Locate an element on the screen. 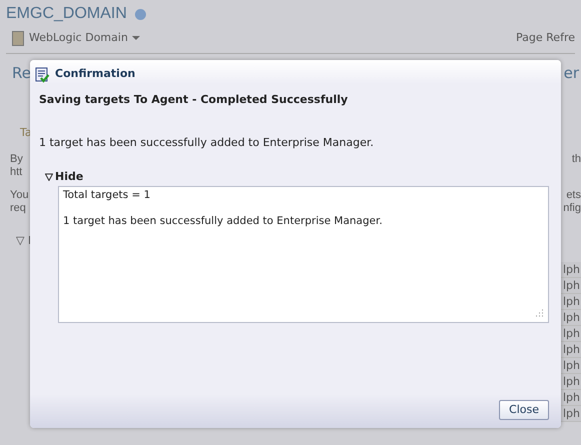 Image resolution: width=581 pixels, height=445 pixels. dialog-heading: Saving targets To Agent - Completed Successfully is located at coordinates (193, 100).